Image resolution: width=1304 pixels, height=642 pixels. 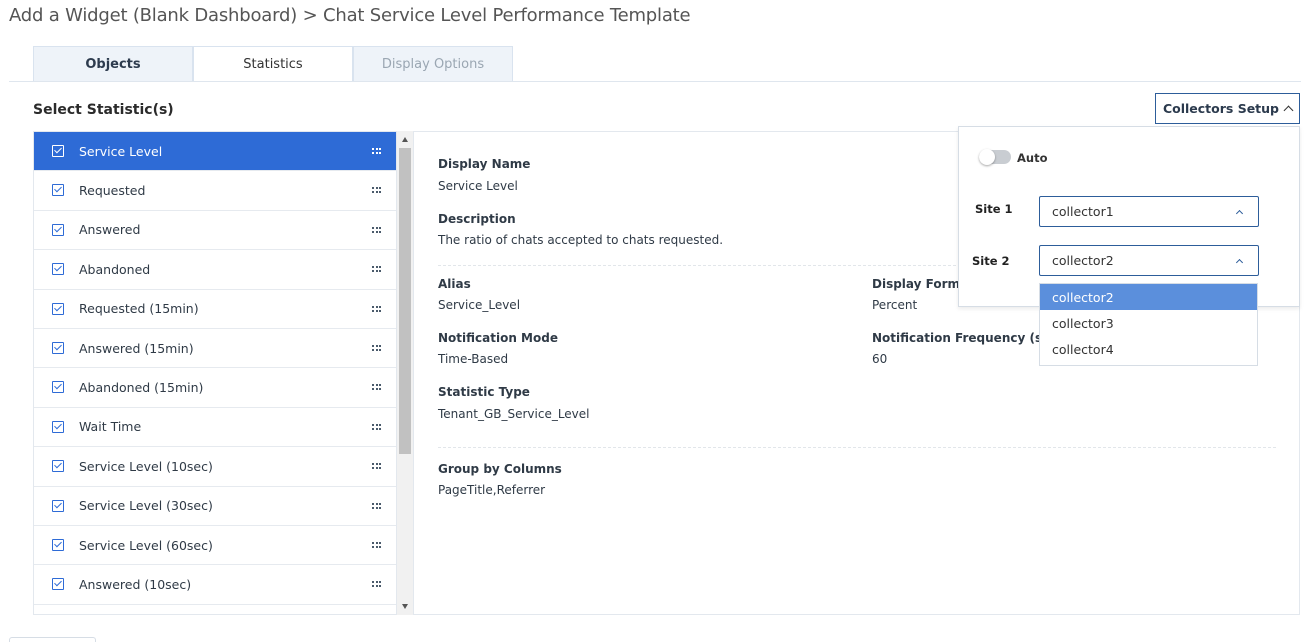 I want to click on site2-dropdown-menu: collector2 collector3 collector4, so click(x=1148, y=324).